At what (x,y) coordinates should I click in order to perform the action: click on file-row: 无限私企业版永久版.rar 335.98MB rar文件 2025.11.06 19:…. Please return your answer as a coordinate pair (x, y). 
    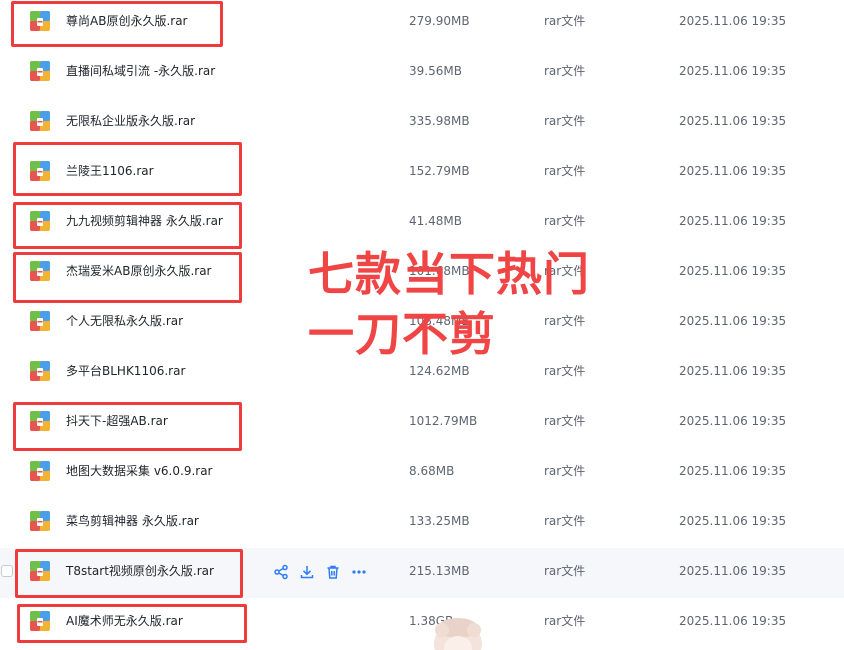
    Looking at the image, I should click on (422, 123).